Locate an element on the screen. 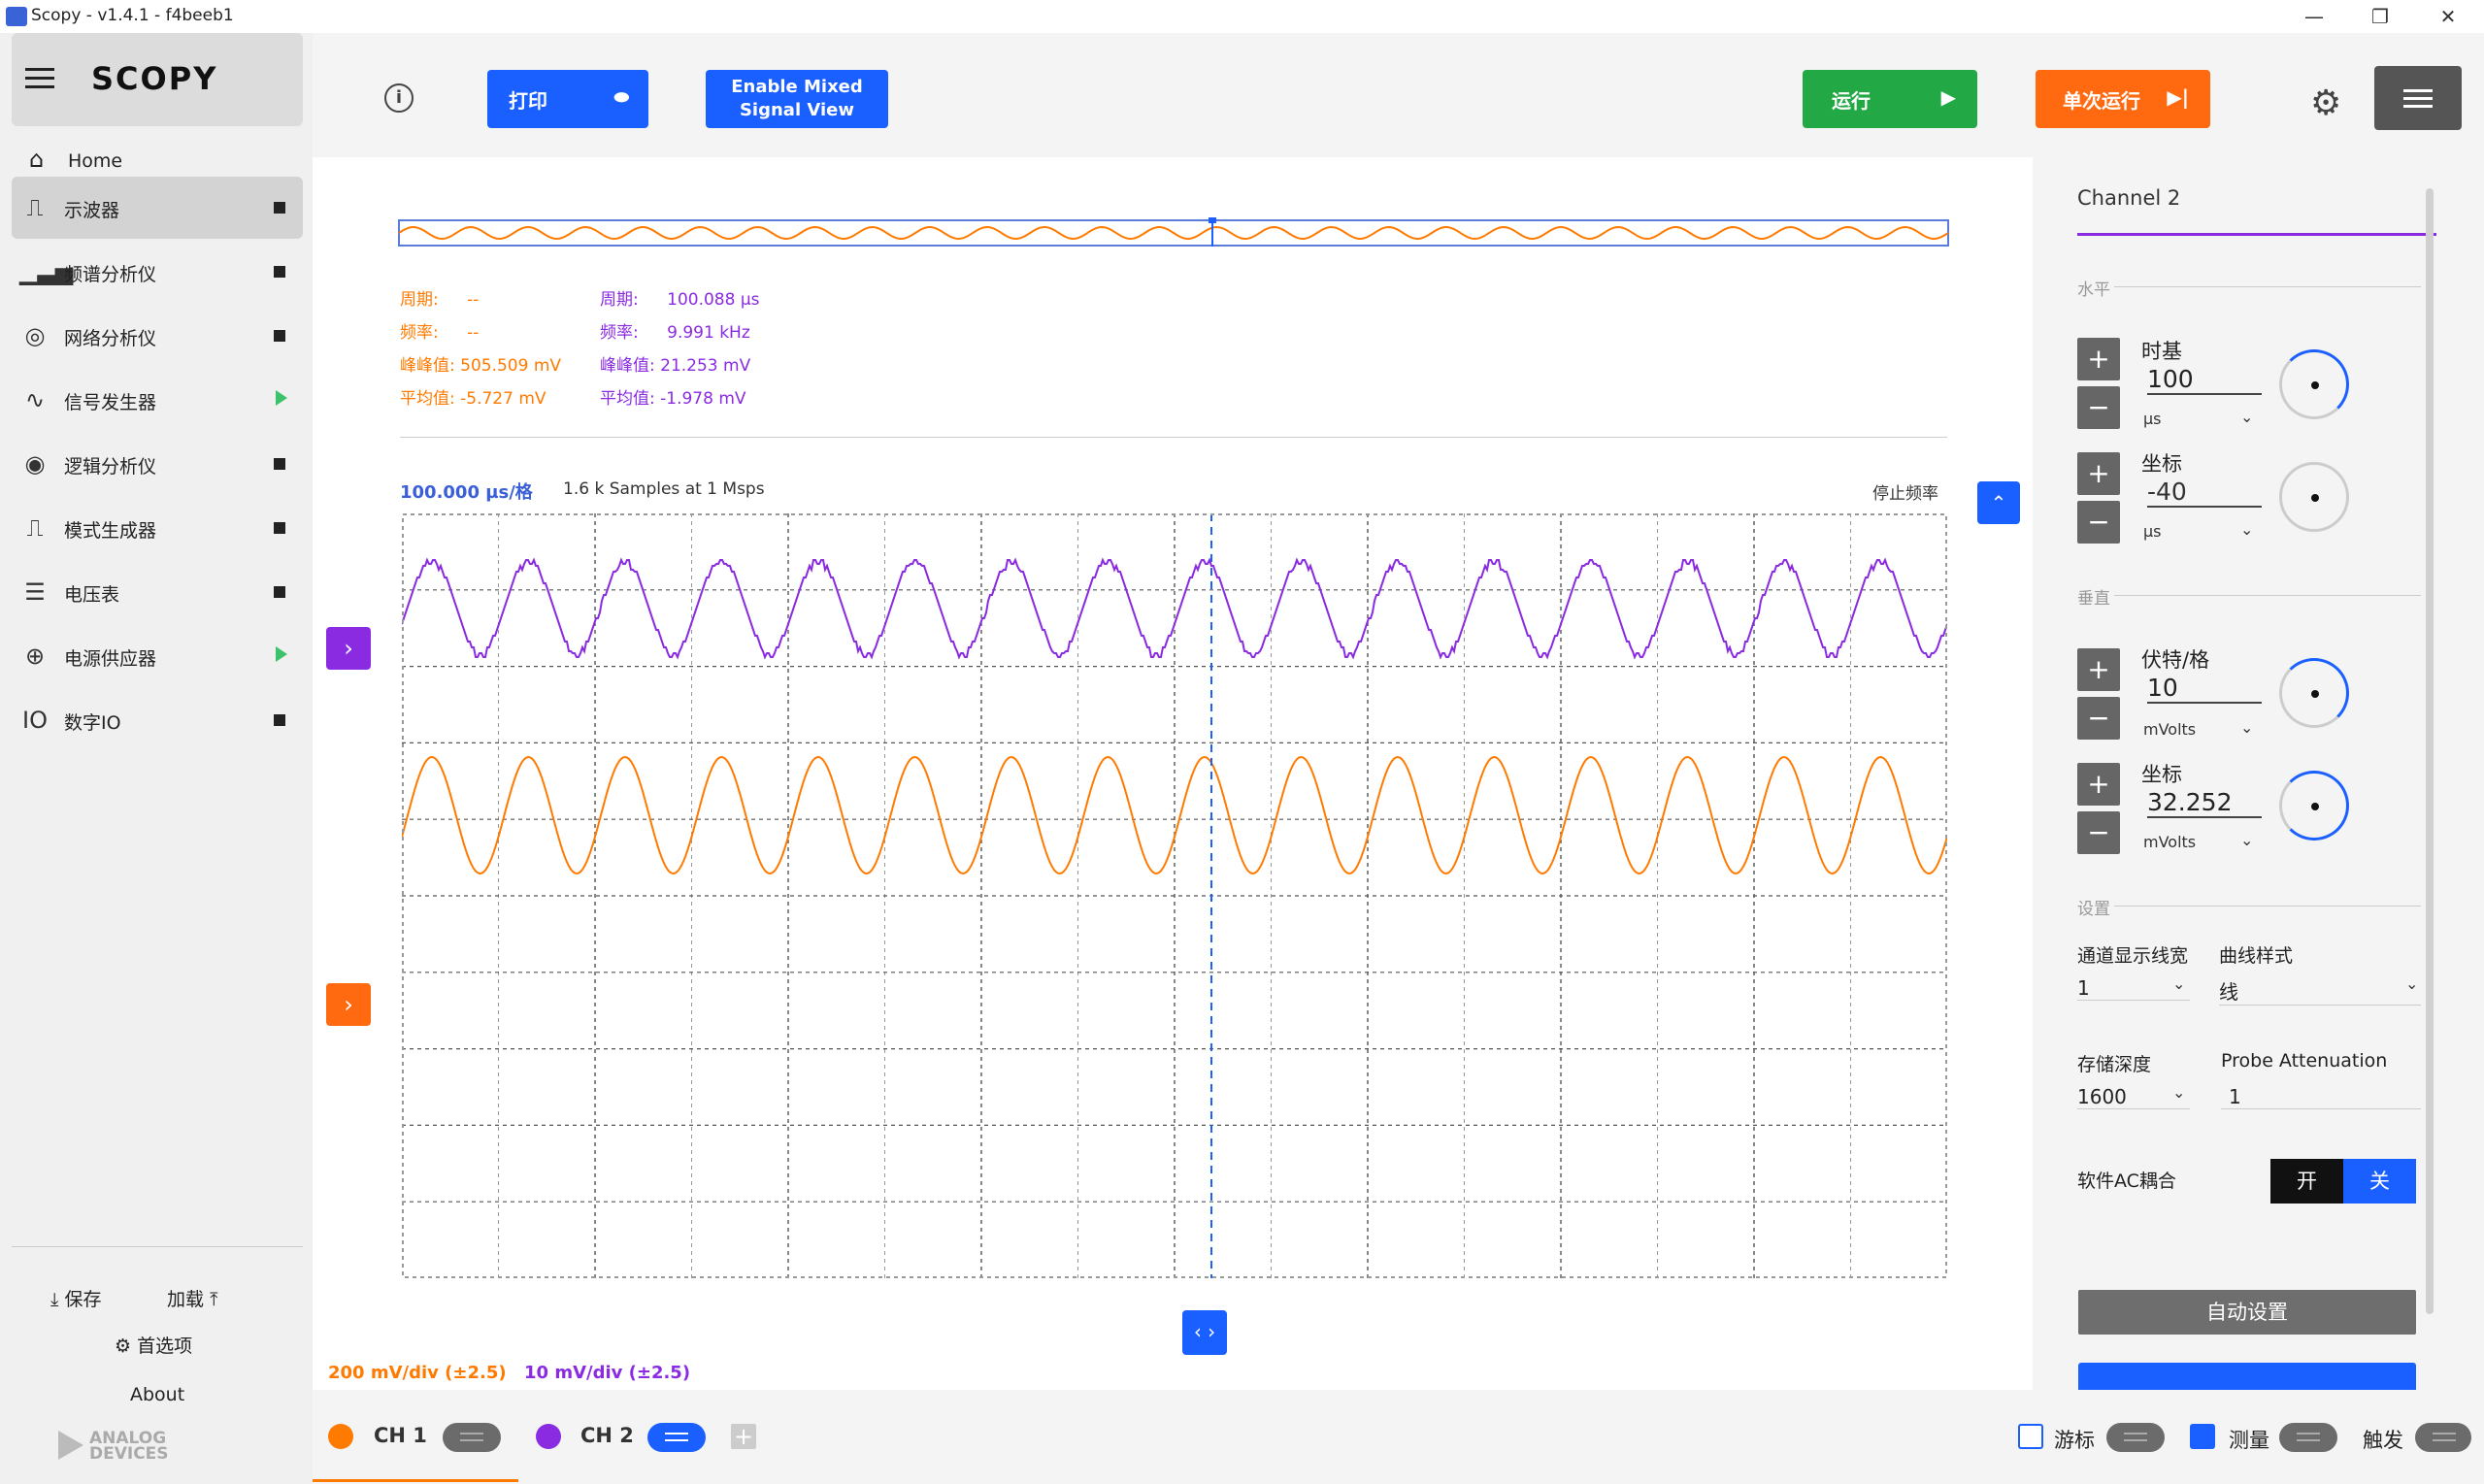 Image resolution: width=2484 pixels, height=1484 pixels. scopy-app-icon is located at coordinates (16, 16).